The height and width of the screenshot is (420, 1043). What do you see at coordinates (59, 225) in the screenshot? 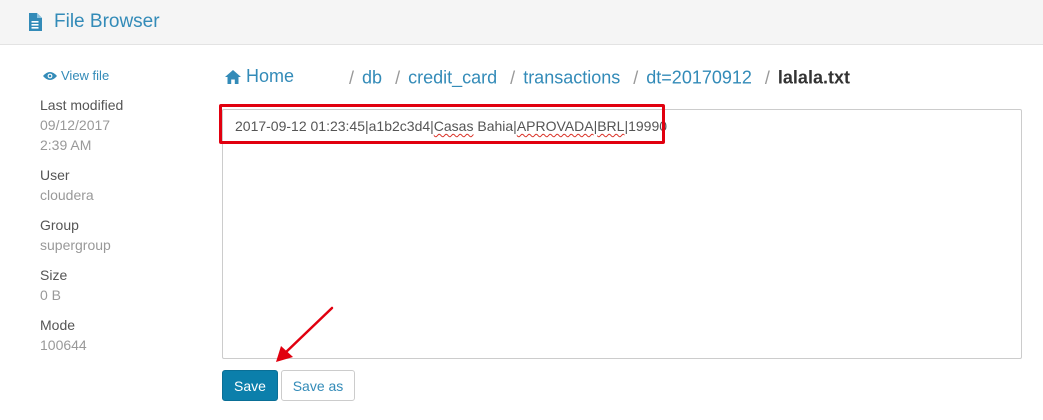
I see `group-label: Group` at bounding box center [59, 225].